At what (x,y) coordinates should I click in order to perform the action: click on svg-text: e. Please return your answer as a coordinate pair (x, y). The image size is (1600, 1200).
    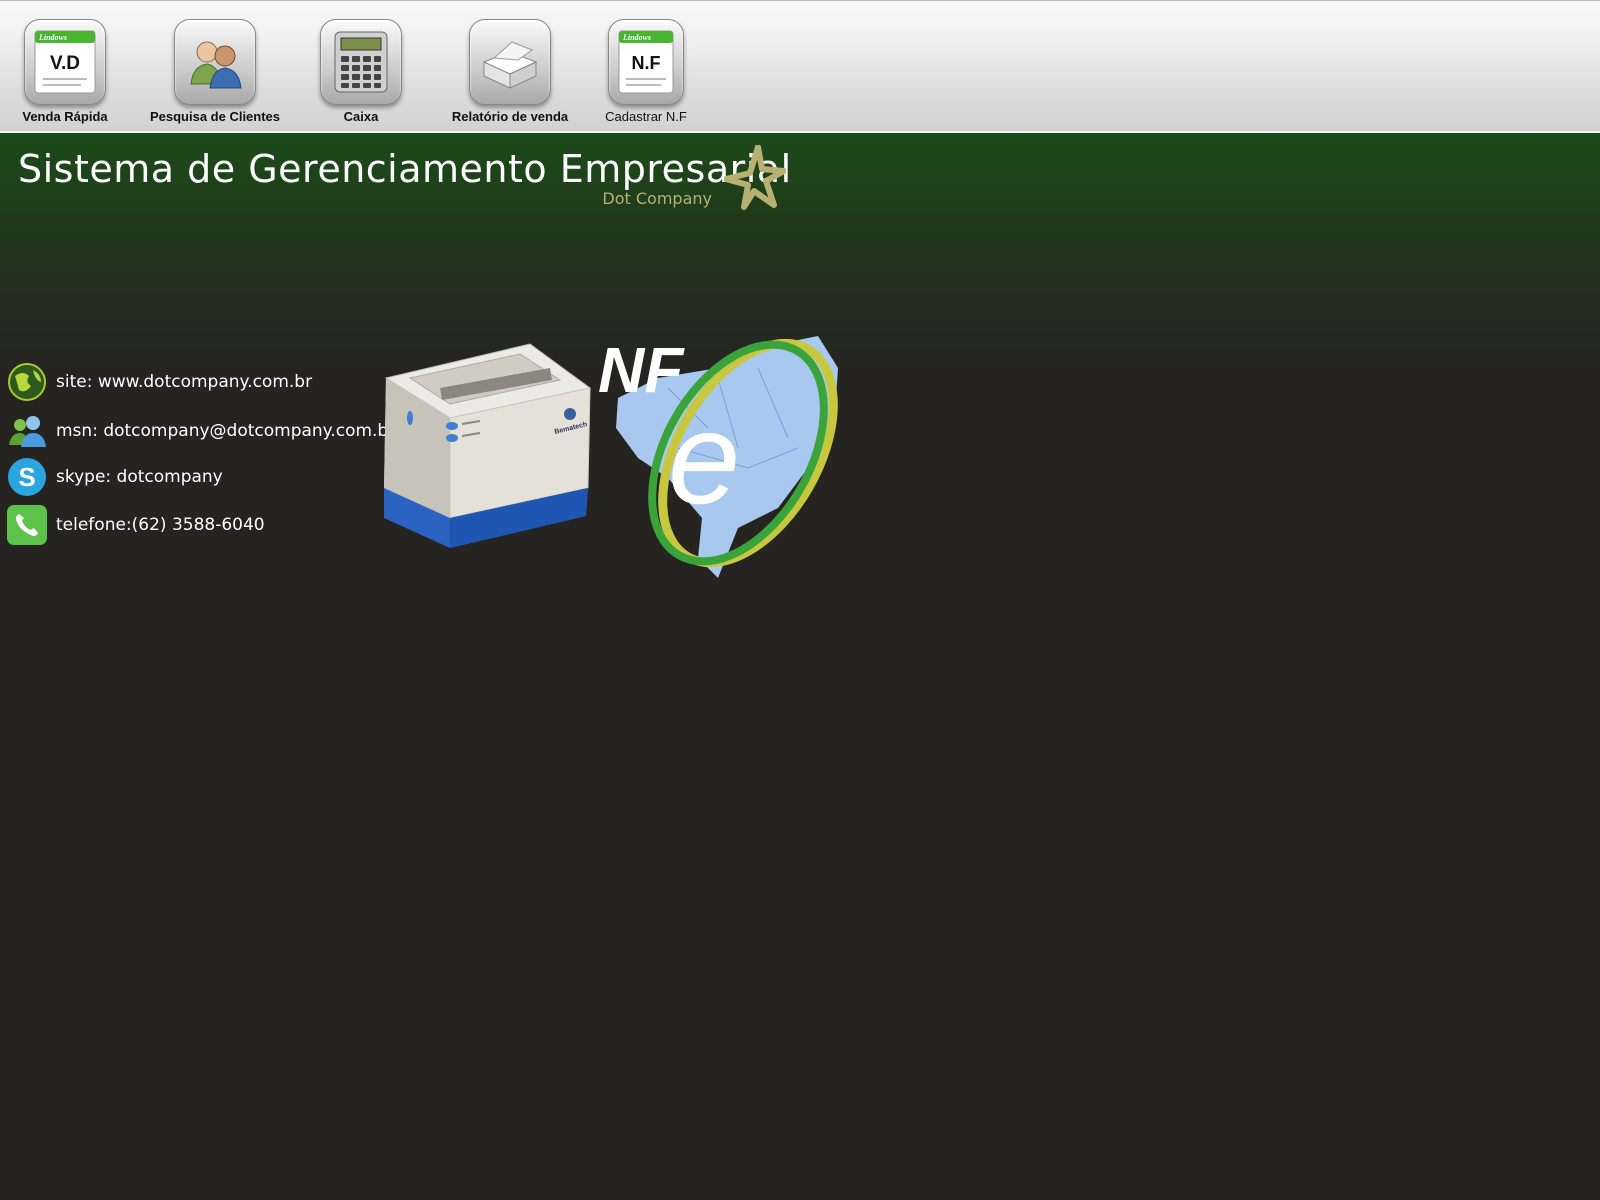
    Looking at the image, I should click on (704, 458).